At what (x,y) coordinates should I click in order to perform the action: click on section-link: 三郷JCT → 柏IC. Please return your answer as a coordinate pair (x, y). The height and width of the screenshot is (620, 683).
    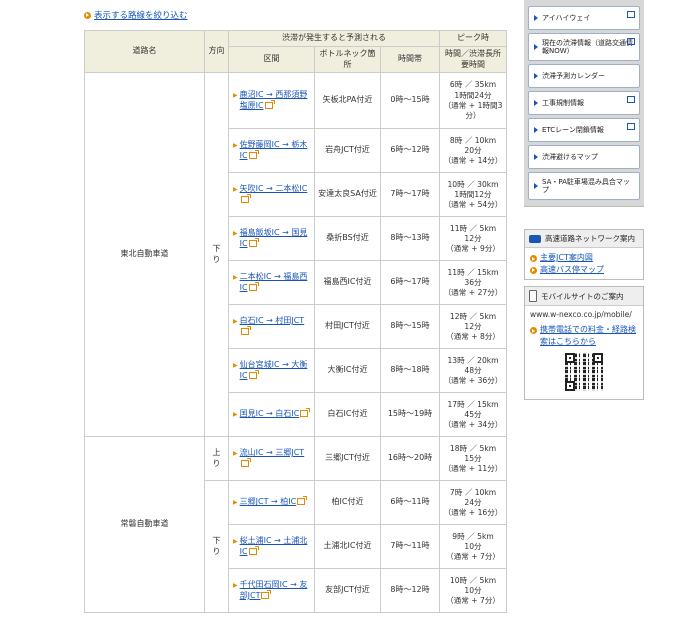
    Looking at the image, I should click on (268, 501).